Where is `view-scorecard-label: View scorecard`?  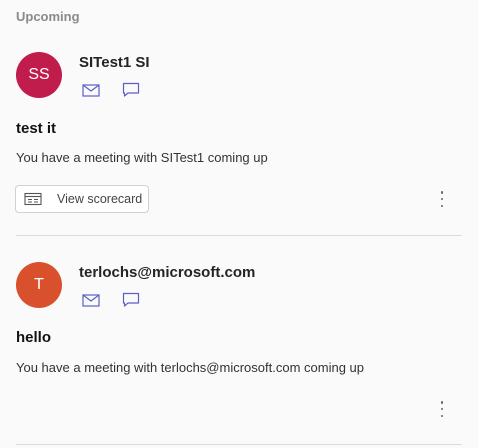
view-scorecard-label: View scorecard is located at coordinates (100, 199).